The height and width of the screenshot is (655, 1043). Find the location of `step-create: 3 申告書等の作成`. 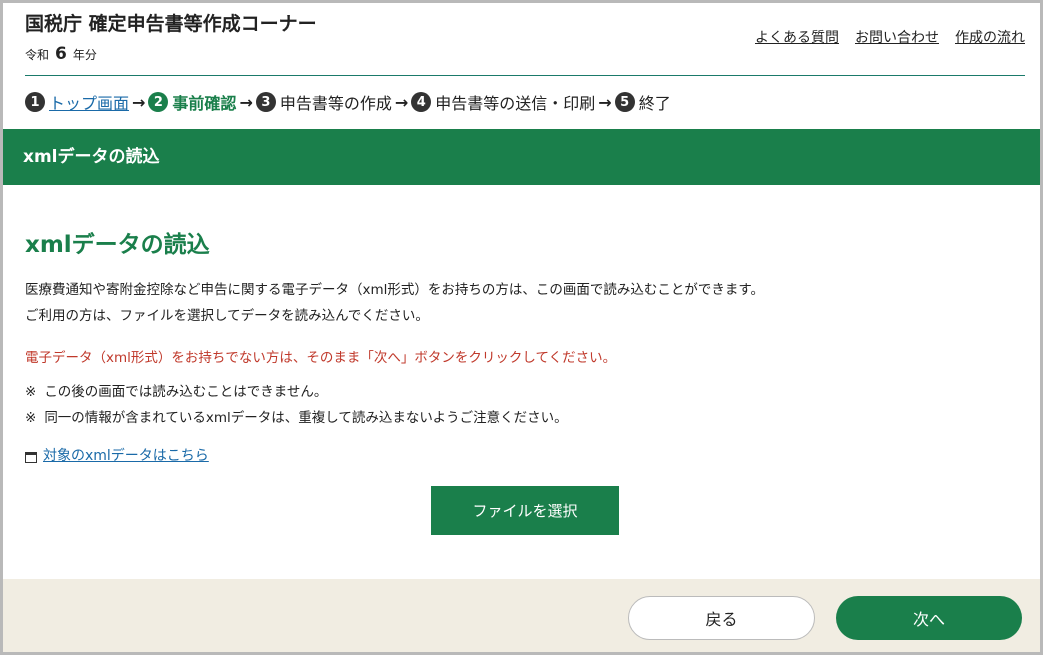

step-create: 3 申告書等の作成 is located at coordinates (323, 102).